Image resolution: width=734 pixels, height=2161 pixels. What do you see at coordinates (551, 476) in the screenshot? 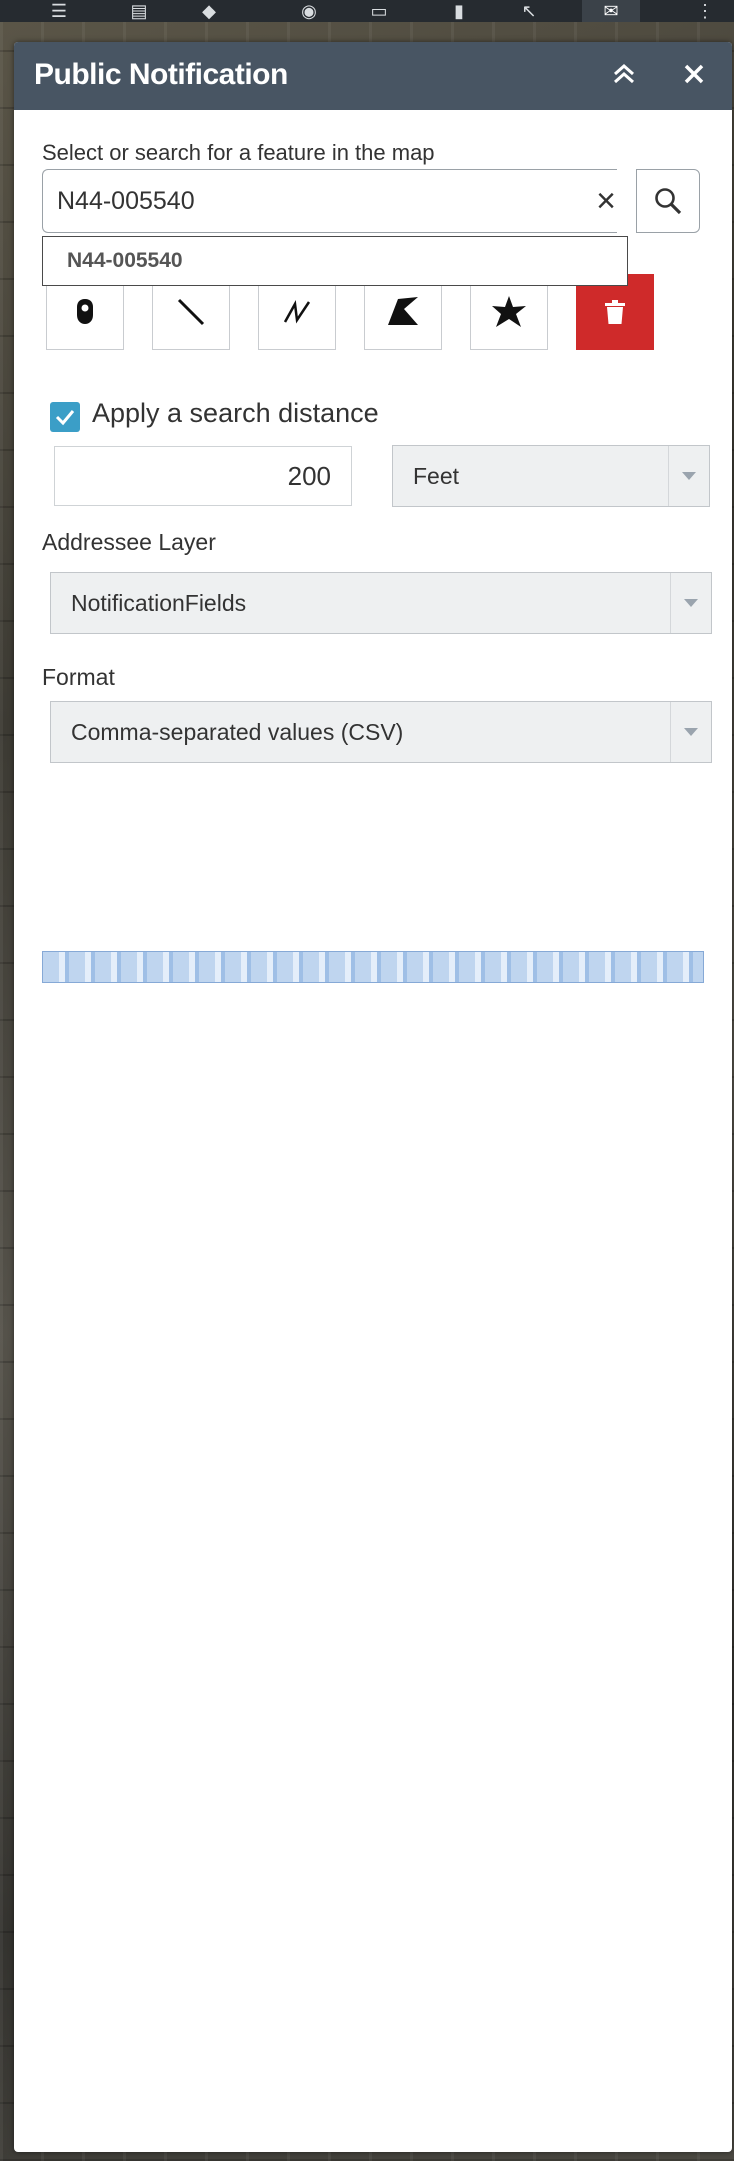
I see `distance-unit-select: Feet` at bounding box center [551, 476].